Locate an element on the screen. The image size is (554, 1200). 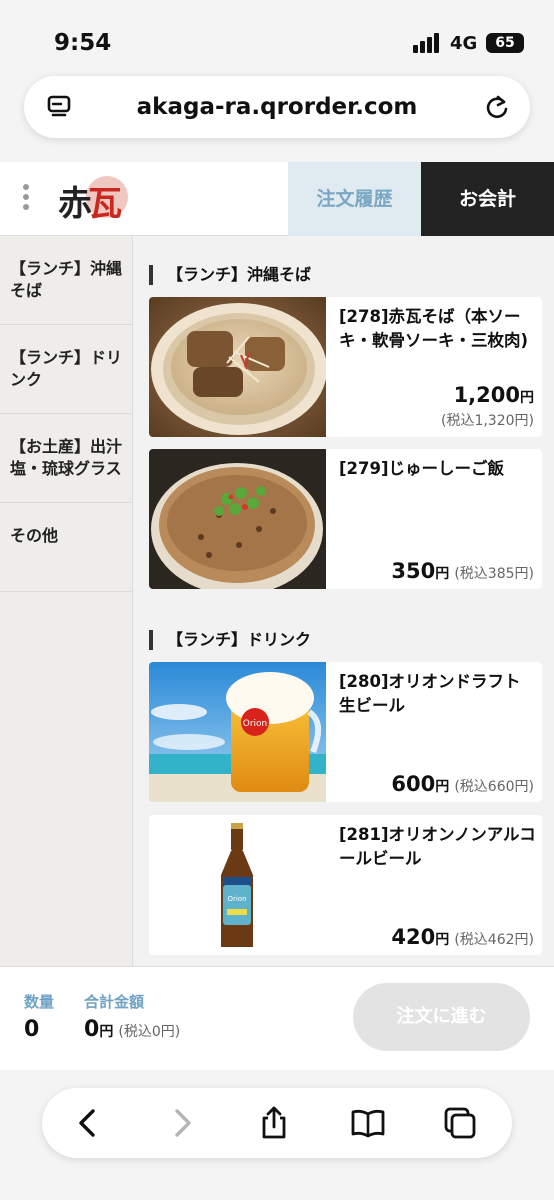
browser-toolbar is located at coordinates (277, 1123).